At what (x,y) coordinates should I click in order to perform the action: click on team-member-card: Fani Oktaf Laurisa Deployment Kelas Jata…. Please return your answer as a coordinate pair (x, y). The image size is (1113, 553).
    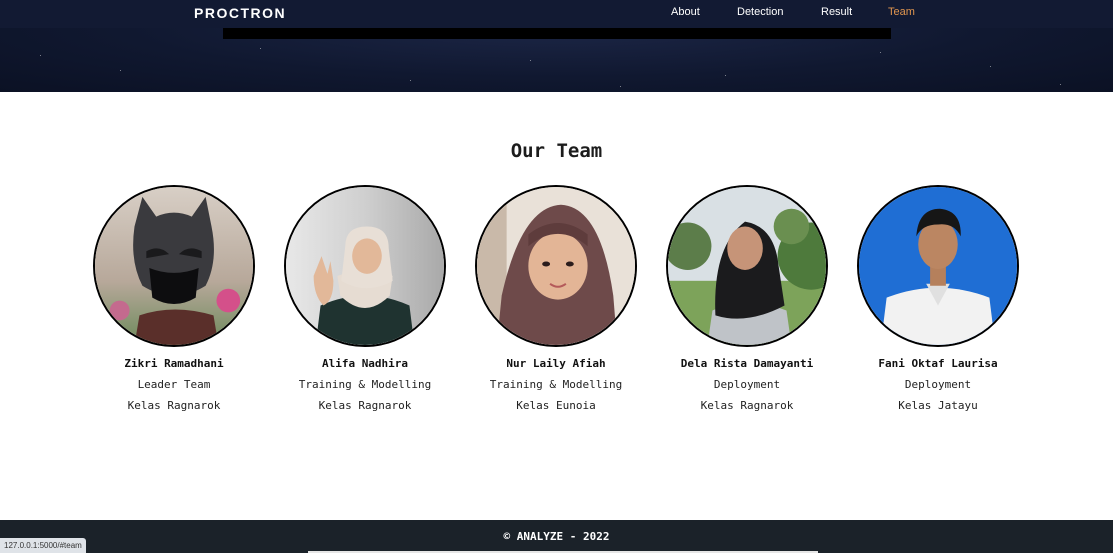
    Looking at the image, I should click on (938, 298).